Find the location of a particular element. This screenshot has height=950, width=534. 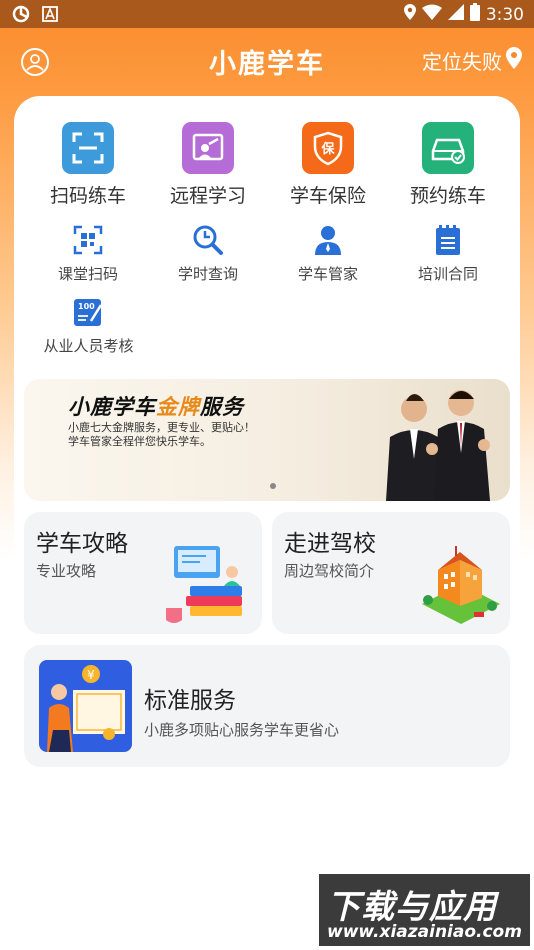

service-card: ¥ 标准服务 小鹿多项贴心服务学车更省心 is located at coordinates (267, 706).